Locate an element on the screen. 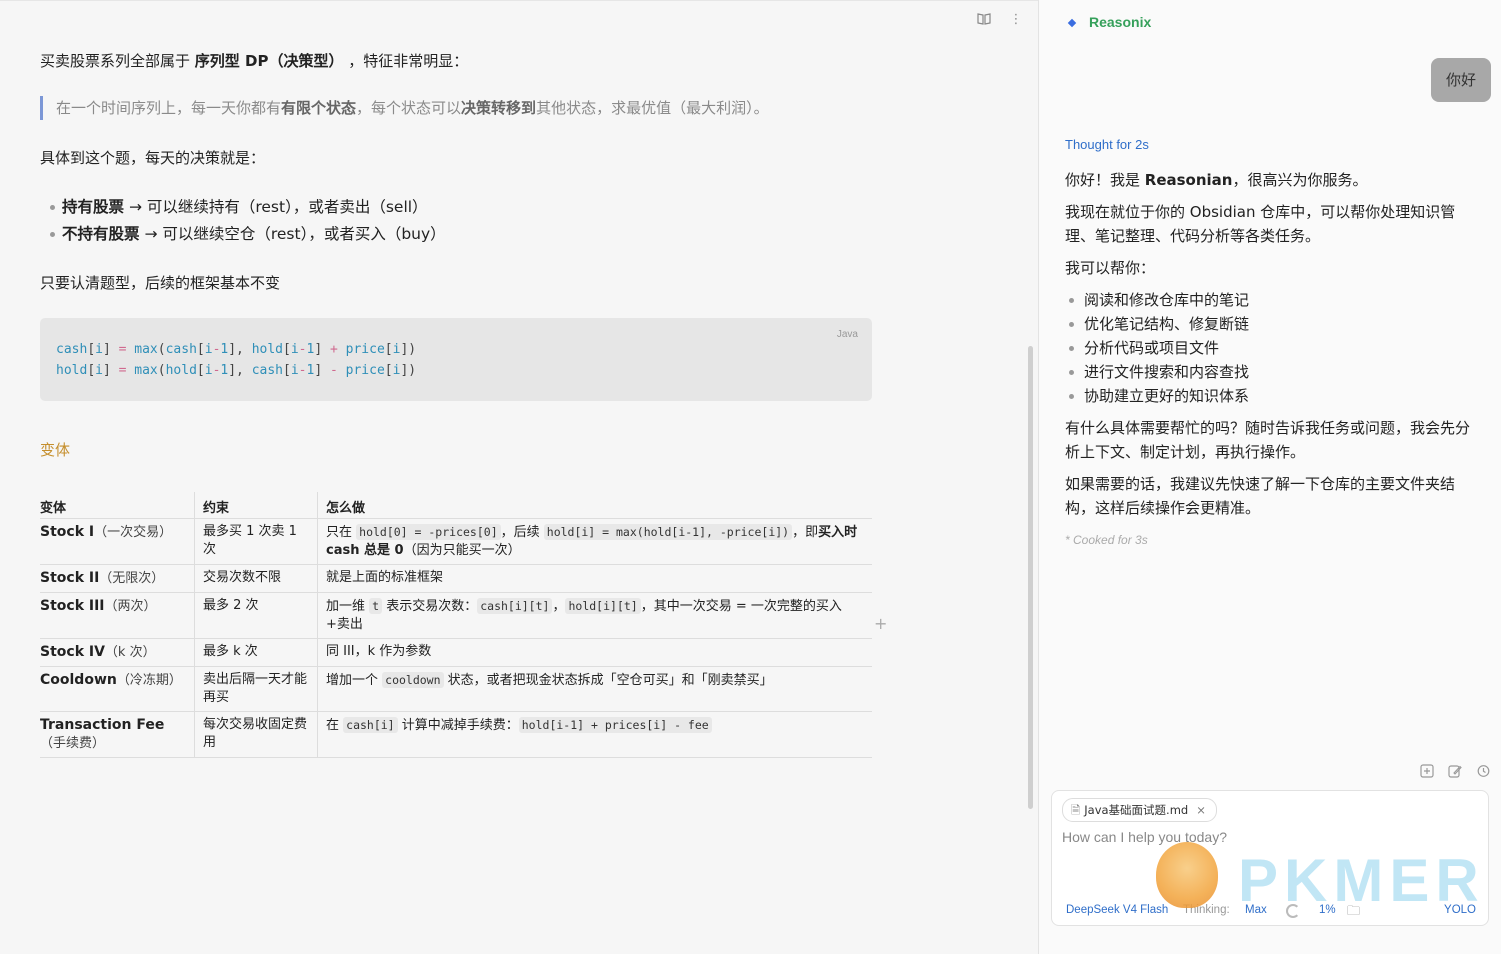 The height and width of the screenshot is (954, 1501). table-header-row: 变体 约束 怎么做 is located at coordinates (456, 505).